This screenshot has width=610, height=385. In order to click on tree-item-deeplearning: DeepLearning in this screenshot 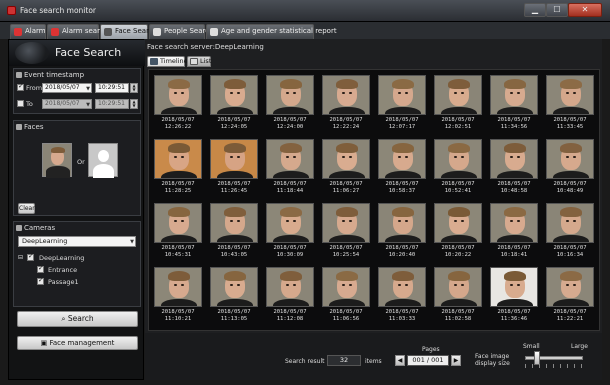, I will do `click(61, 258)`.